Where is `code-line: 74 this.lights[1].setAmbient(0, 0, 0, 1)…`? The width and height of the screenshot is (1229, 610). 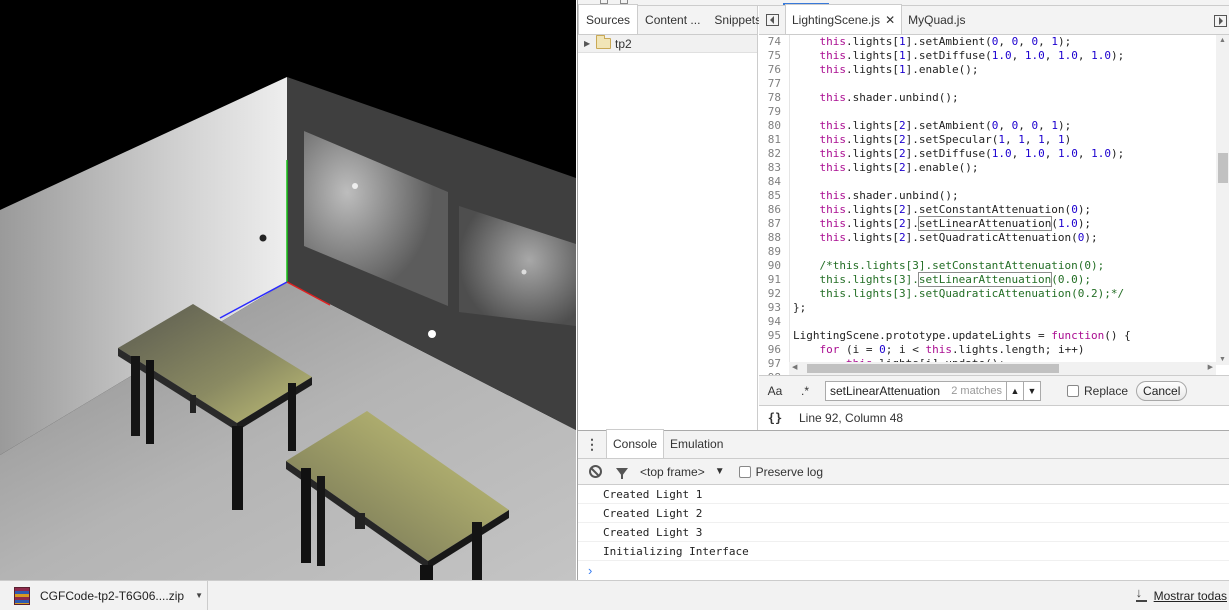
code-line: 74 this.lights[1].setAmbient(0, 0, 0, 1)… is located at coordinates (994, 42).